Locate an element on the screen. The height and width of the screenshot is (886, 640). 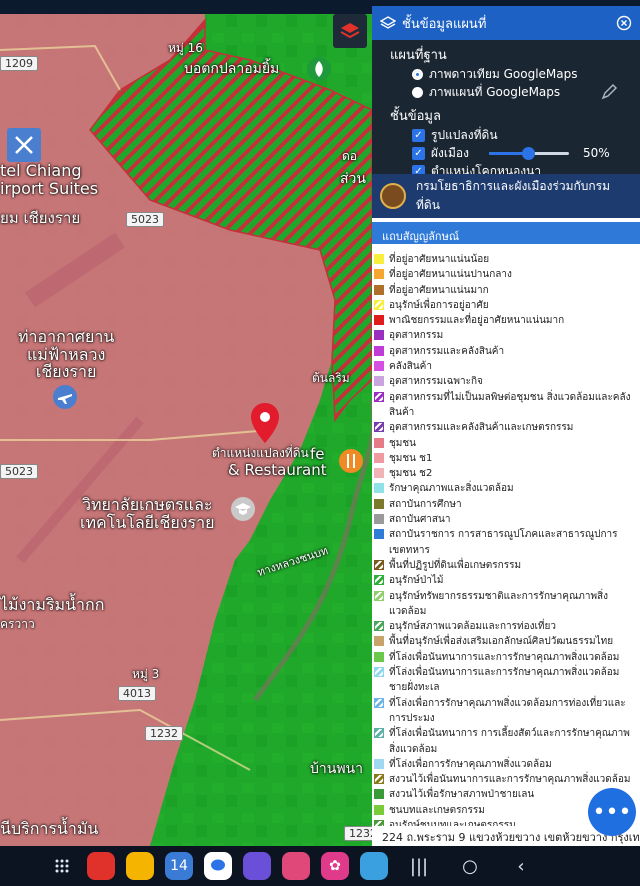
legend-label: อุตสาหกรรม is located at coordinates (416, 336).